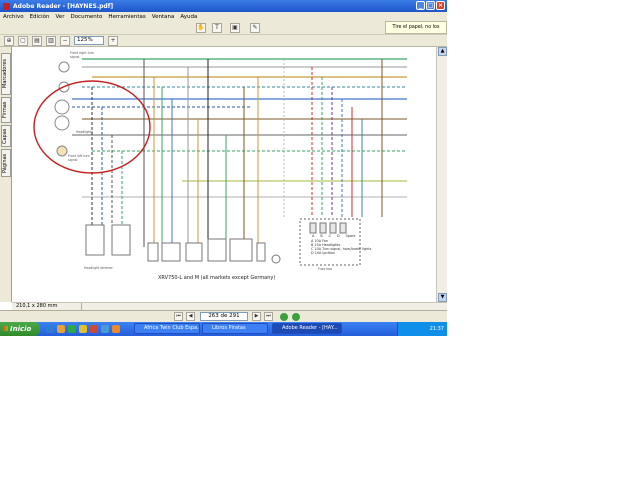 Image resolution: width=640 pixels, height=494 pixels. I want to click on last-page-icon: ⏭, so click(268, 316).